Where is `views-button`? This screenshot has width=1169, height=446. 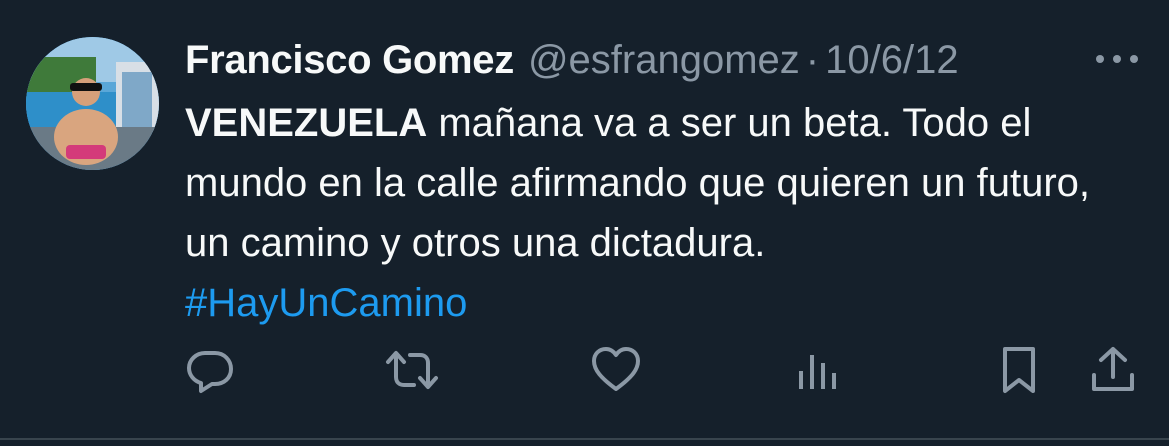
views-button is located at coordinates (818, 370).